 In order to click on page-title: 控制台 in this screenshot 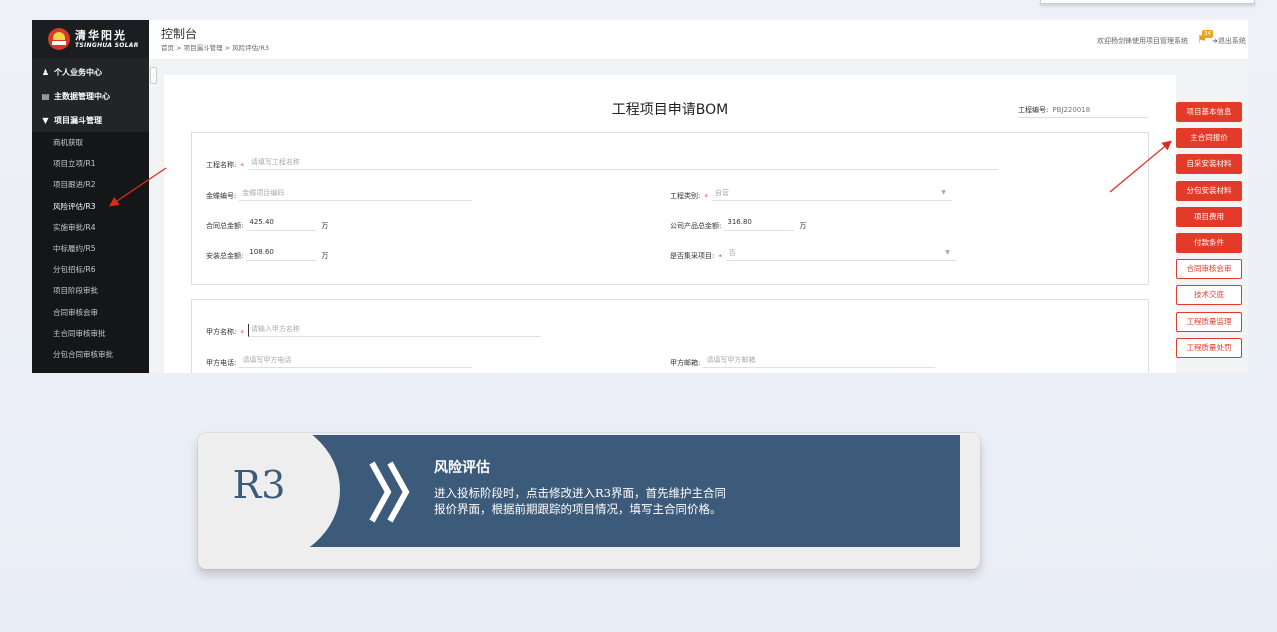, I will do `click(179, 34)`.